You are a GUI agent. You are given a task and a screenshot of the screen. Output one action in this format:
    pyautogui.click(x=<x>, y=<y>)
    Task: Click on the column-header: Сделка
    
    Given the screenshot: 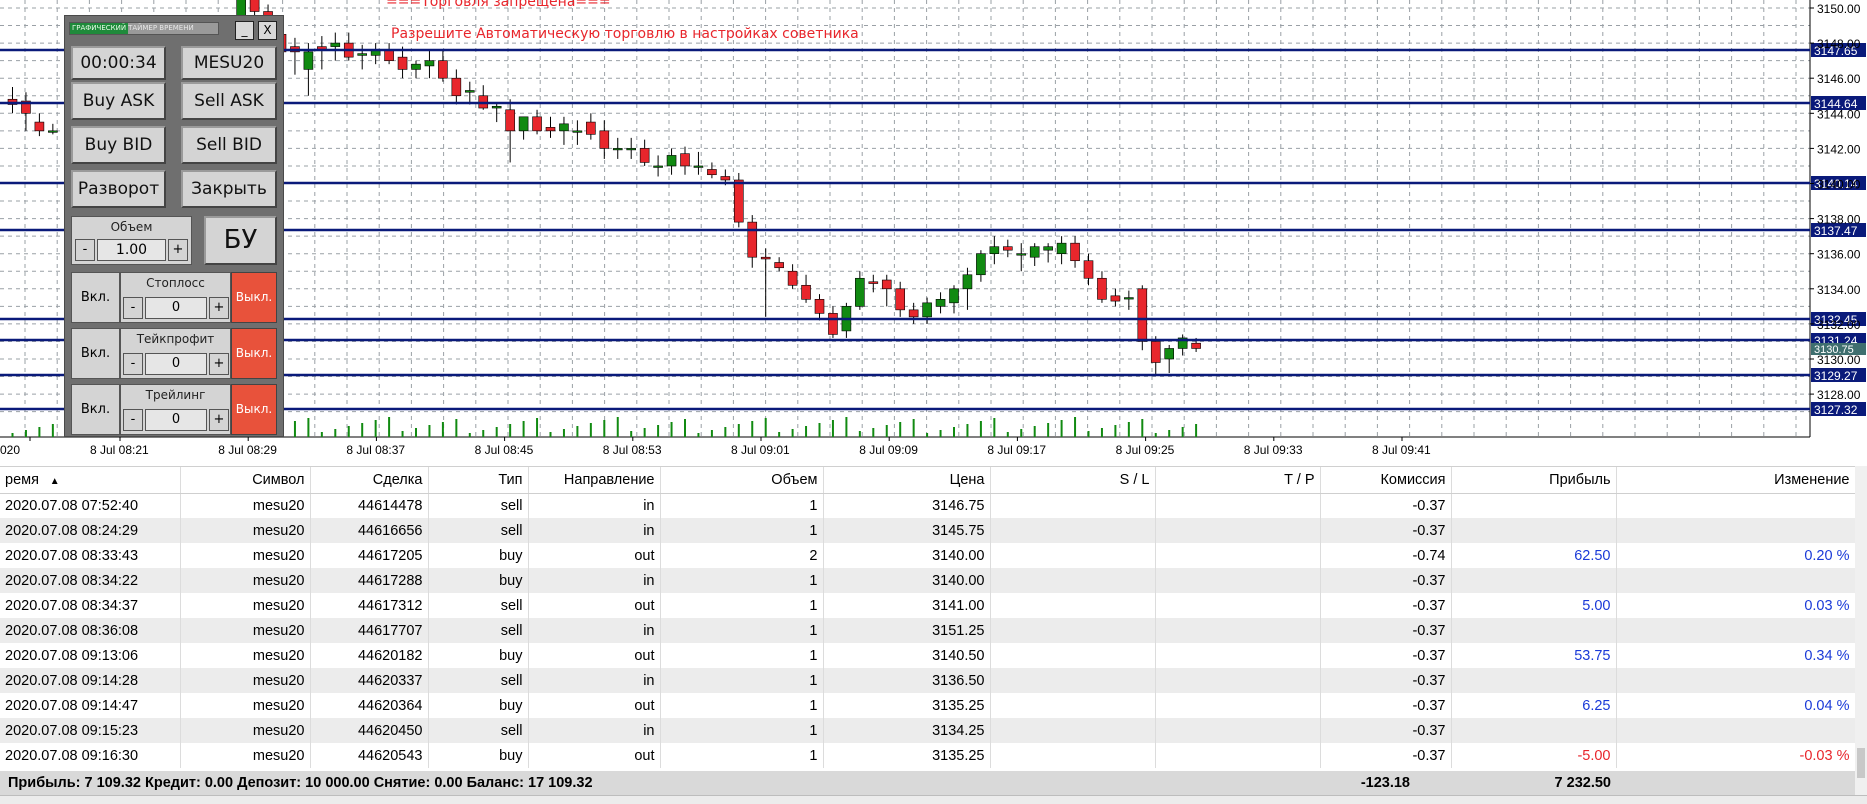 What is the action you would take?
    pyautogui.click(x=369, y=480)
    